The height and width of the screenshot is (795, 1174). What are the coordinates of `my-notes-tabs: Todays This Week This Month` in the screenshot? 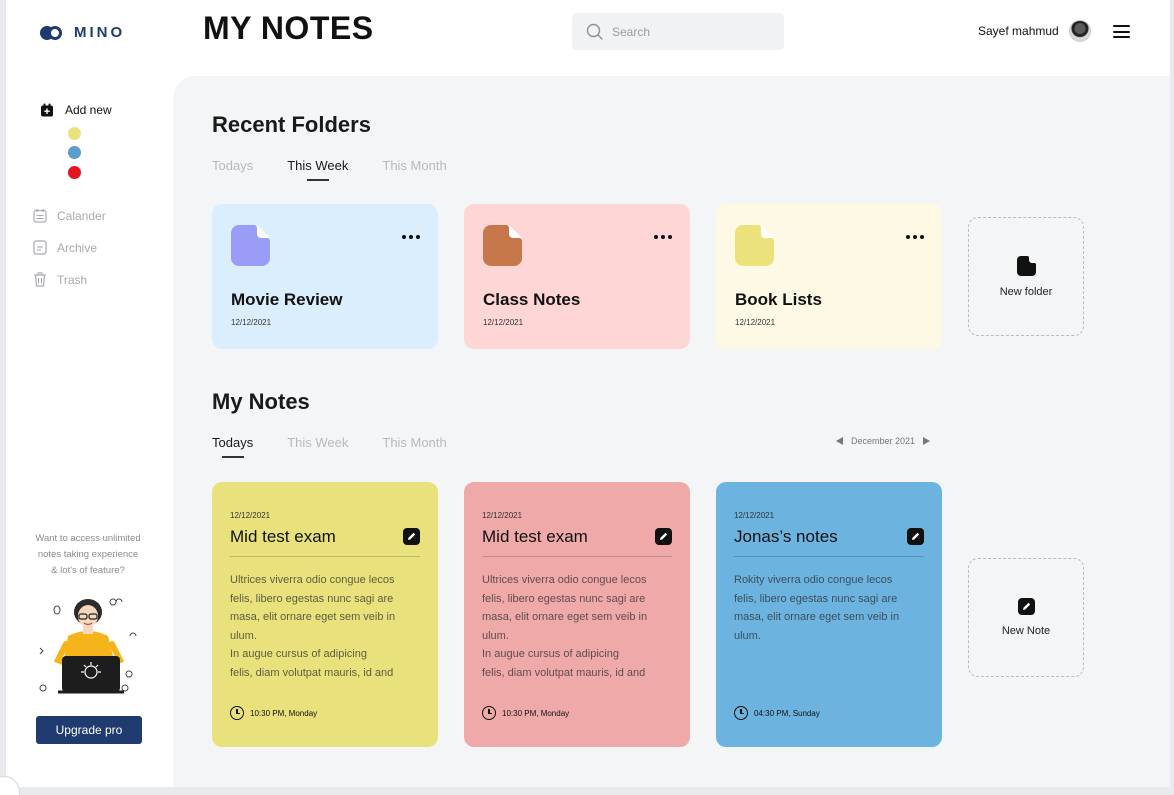 It's located at (329, 442).